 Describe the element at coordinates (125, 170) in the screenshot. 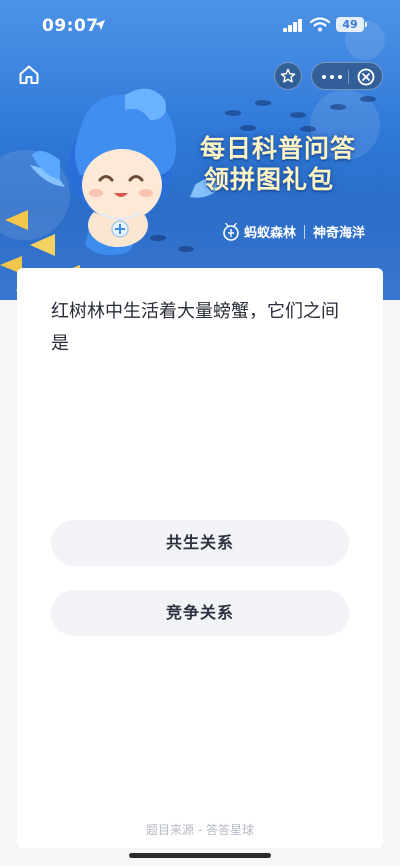

I see `mascot-illustration` at that location.